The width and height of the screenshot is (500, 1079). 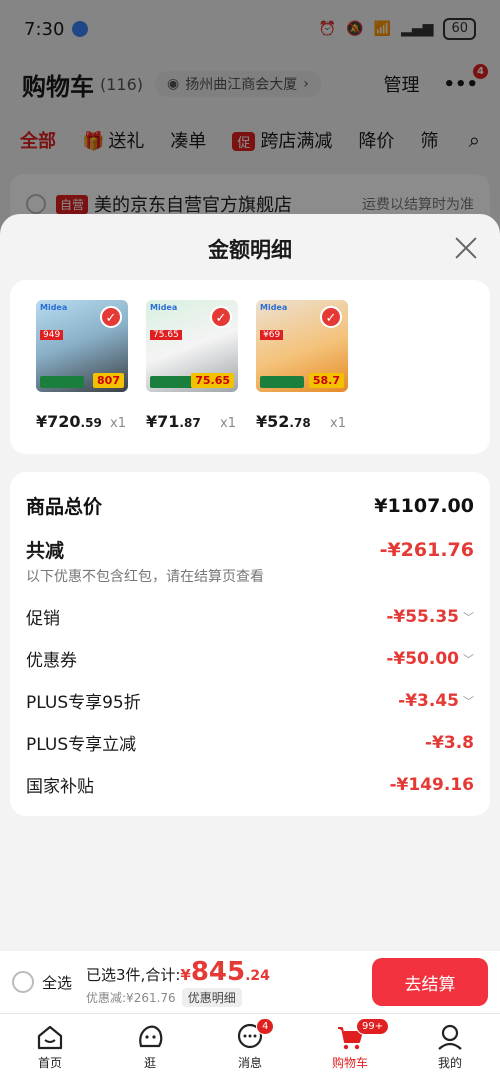 What do you see at coordinates (211, 997) in the screenshot?
I see `discount-detail-button: 优惠明细` at bounding box center [211, 997].